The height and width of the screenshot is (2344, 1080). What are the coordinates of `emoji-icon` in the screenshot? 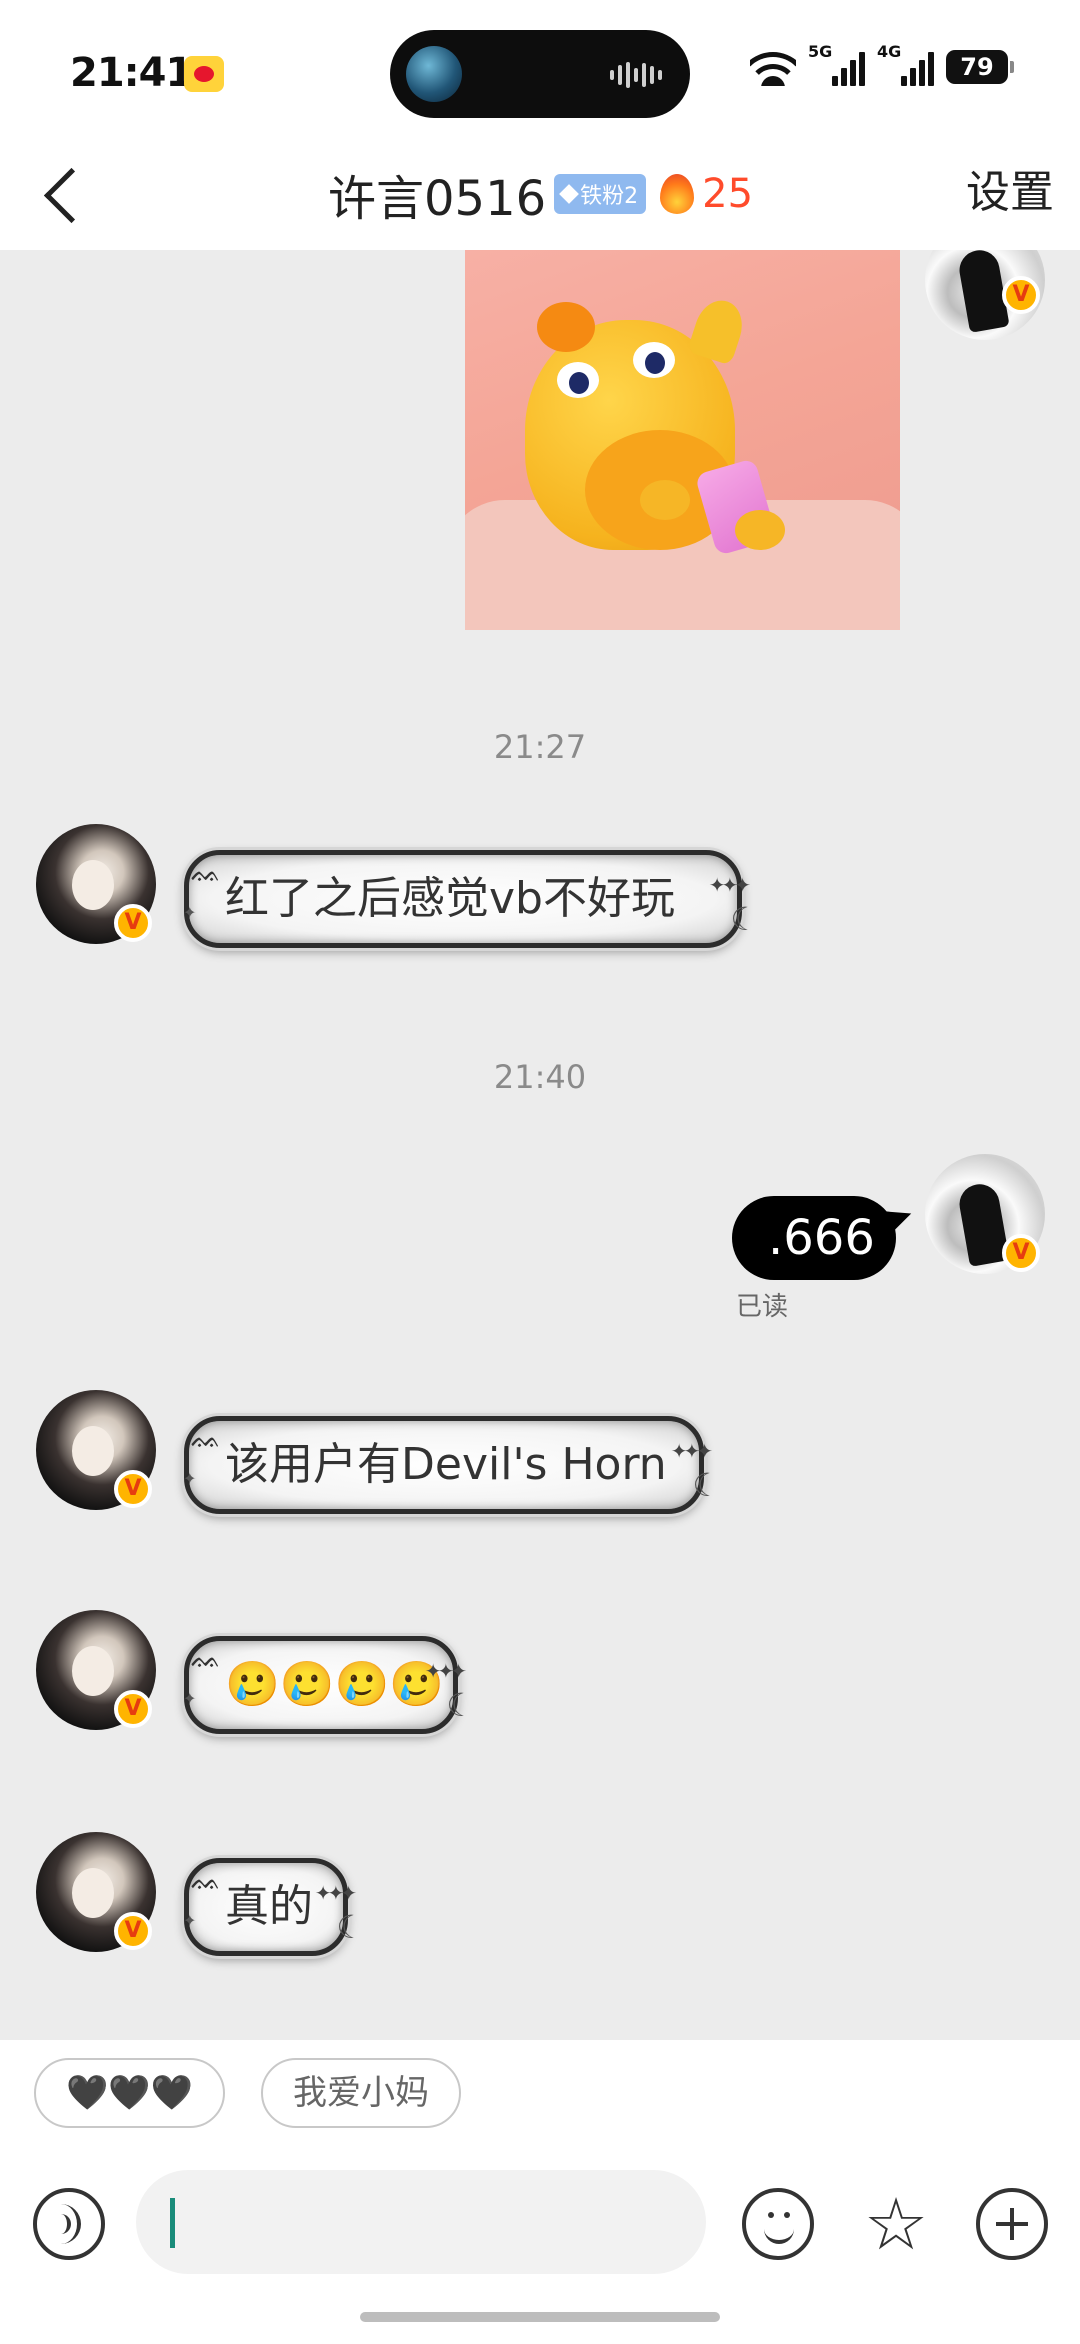 It's located at (778, 2224).